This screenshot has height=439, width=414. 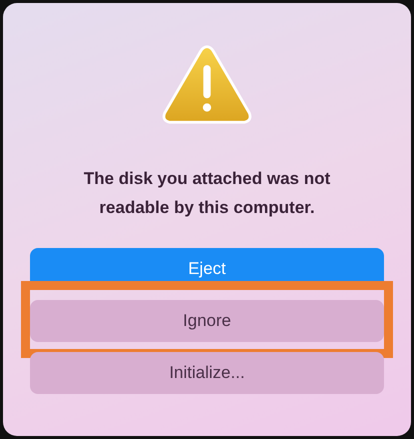 What do you see at coordinates (207, 193) in the screenshot?
I see `alert-message: The disk you attached was not readable by this computer.` at bounding box center [207, 193].